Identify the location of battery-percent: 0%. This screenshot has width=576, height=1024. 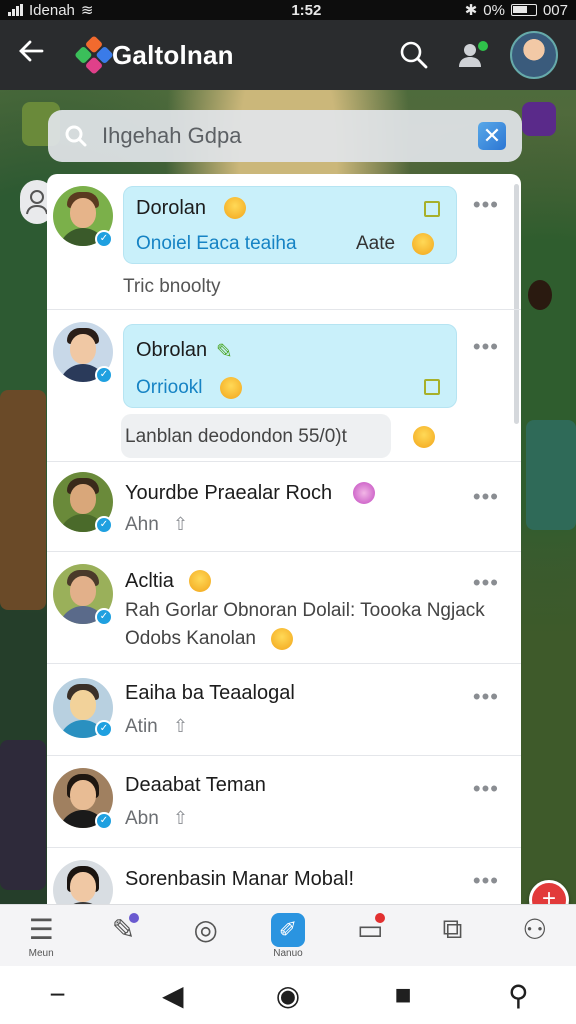
(494, 10).